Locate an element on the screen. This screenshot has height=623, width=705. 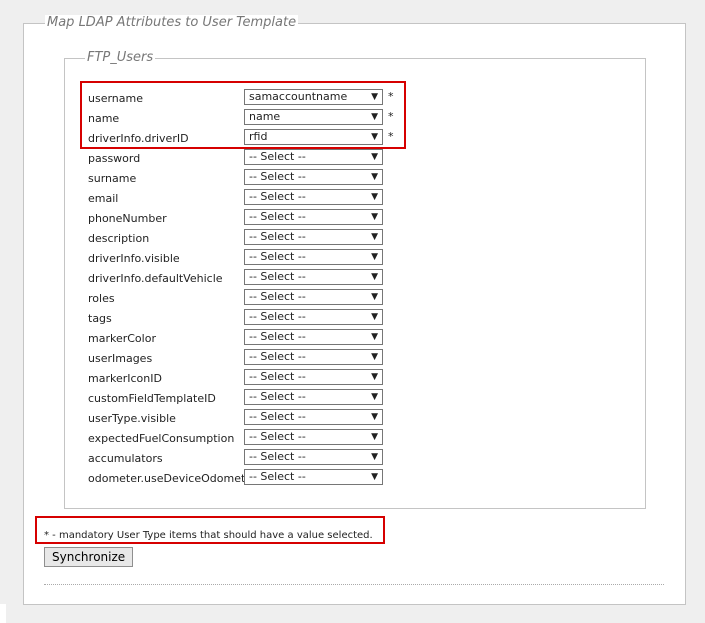
field-label: password is located at coordinates (114, 158).